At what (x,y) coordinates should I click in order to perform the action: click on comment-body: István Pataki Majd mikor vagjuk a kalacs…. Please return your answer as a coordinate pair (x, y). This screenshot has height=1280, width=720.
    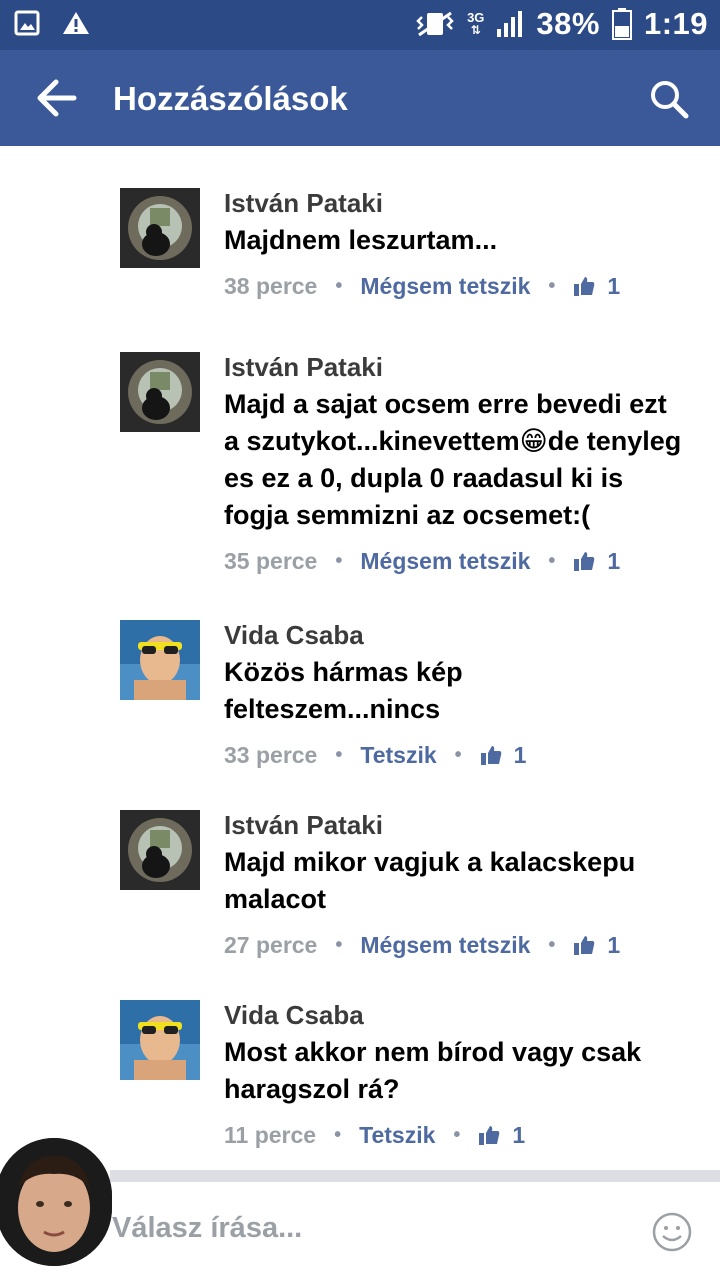
    Looking at the image, I should click on (454, 885).